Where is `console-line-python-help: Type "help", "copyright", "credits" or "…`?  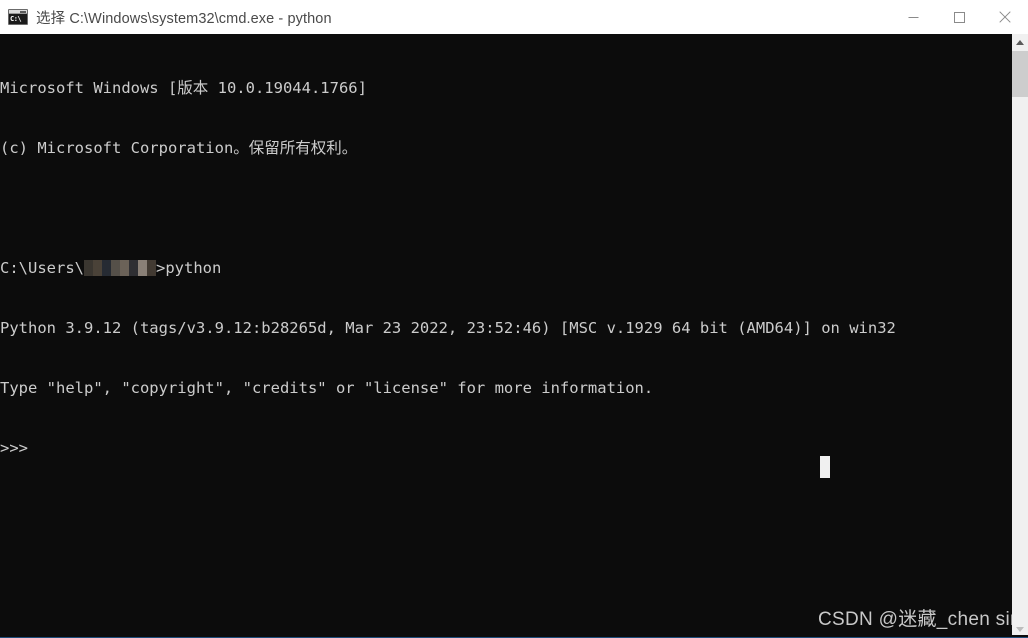
console-line-python-help: Type "help", "copyright", "credits" or "… is located at coordinates (327, 388).